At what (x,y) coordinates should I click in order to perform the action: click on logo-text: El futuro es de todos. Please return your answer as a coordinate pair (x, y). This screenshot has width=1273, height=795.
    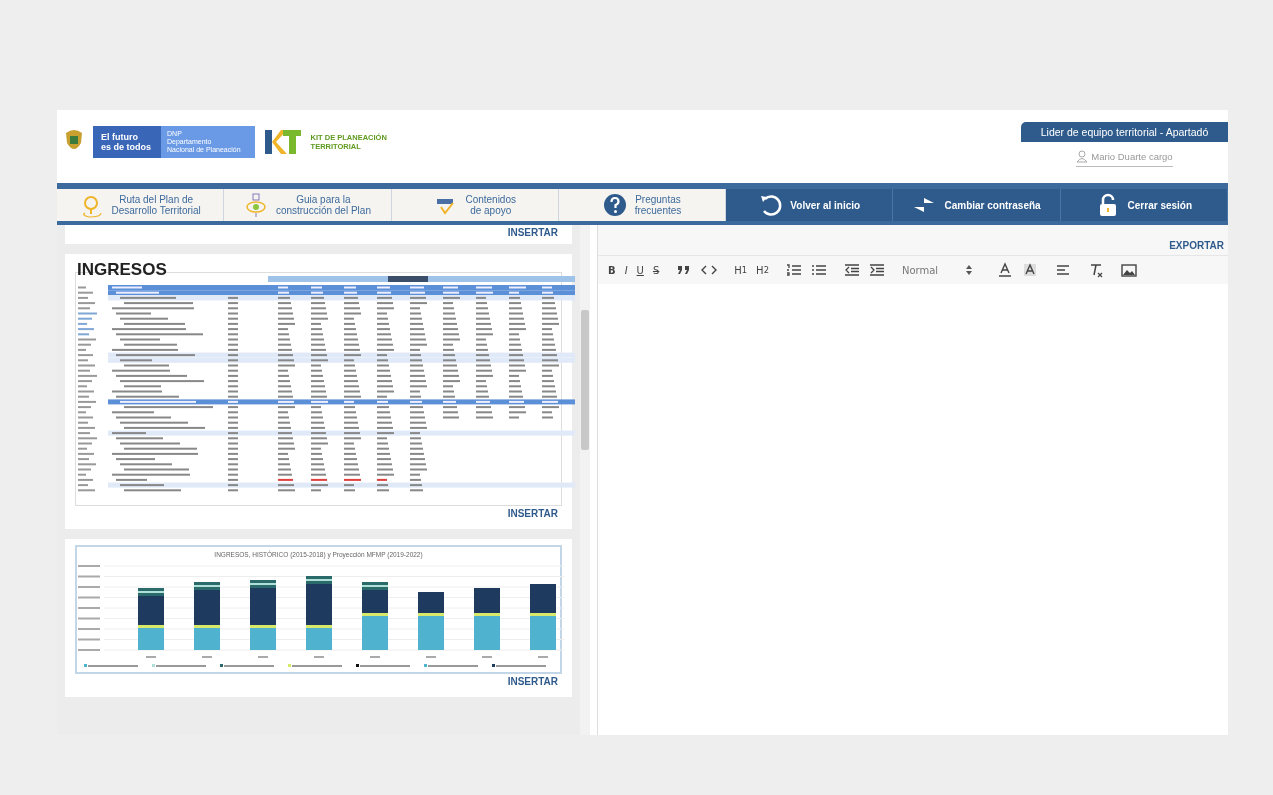
    Looking at the image, I should click on (127, 142).